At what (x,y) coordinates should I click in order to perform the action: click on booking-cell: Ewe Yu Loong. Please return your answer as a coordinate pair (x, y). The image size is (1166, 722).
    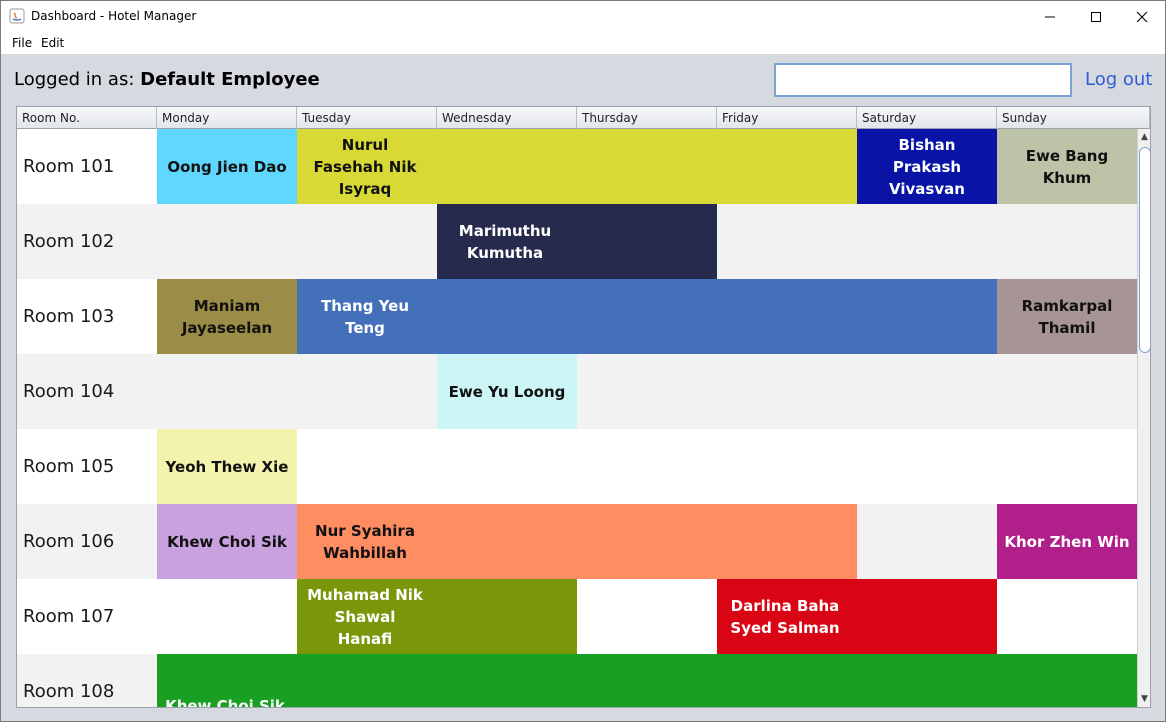
    Looking at the image, I should click on (507, 391).